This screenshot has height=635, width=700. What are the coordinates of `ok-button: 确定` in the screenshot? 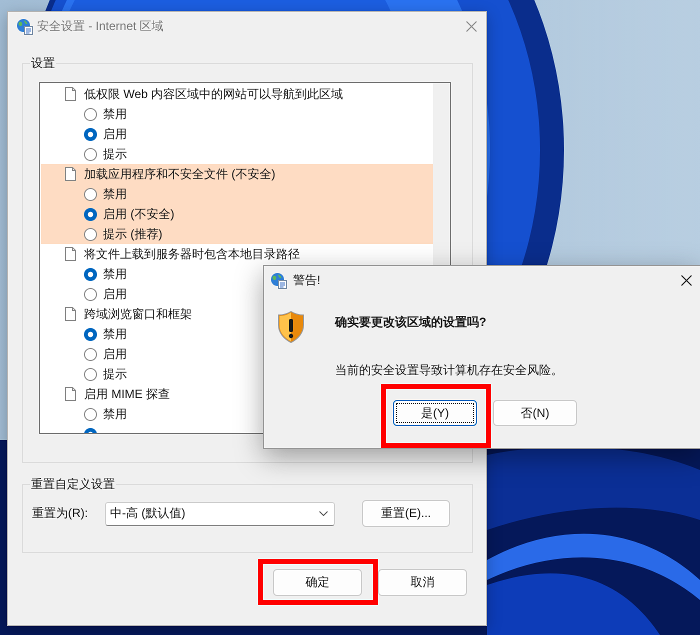 It's located at (317, 582).